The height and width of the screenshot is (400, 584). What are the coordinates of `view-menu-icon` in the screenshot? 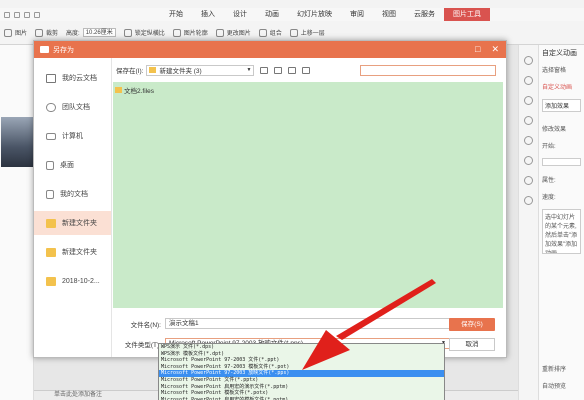 It's located at (306, 70).